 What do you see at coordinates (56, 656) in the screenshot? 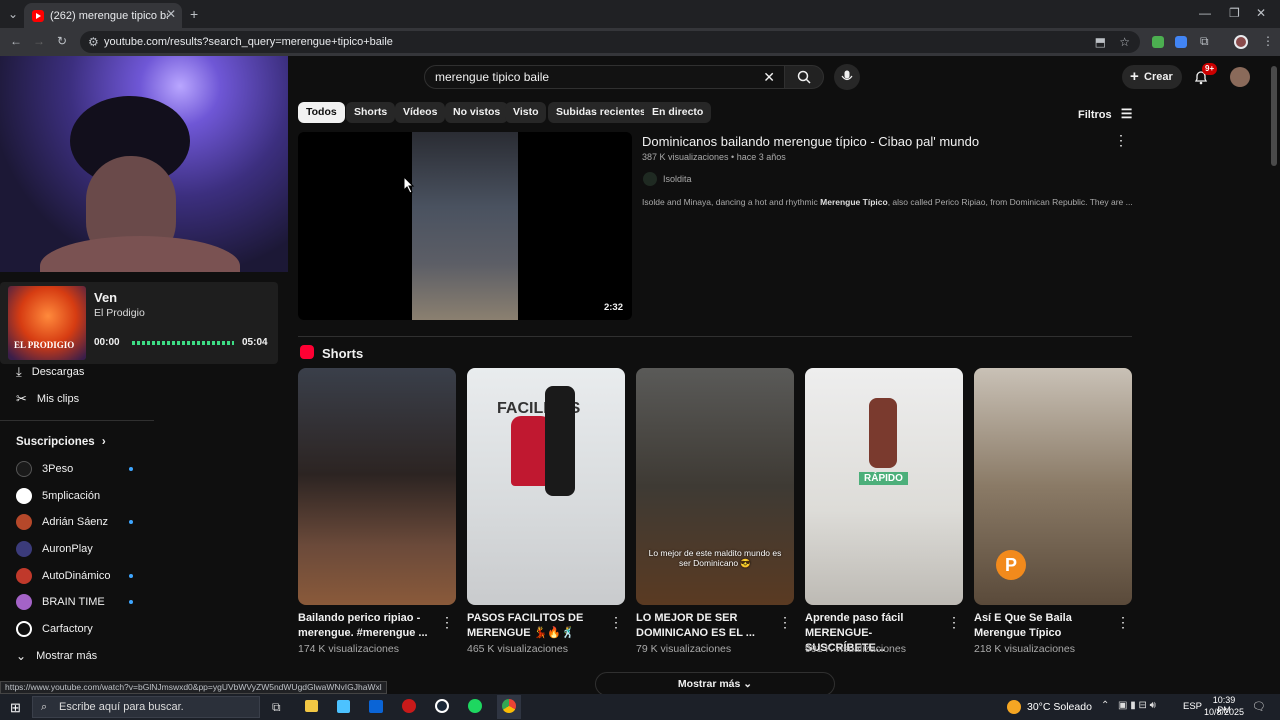
I see `sidebar-show-more: ⌄ Mostrar más` at bounding box center [56, 656].